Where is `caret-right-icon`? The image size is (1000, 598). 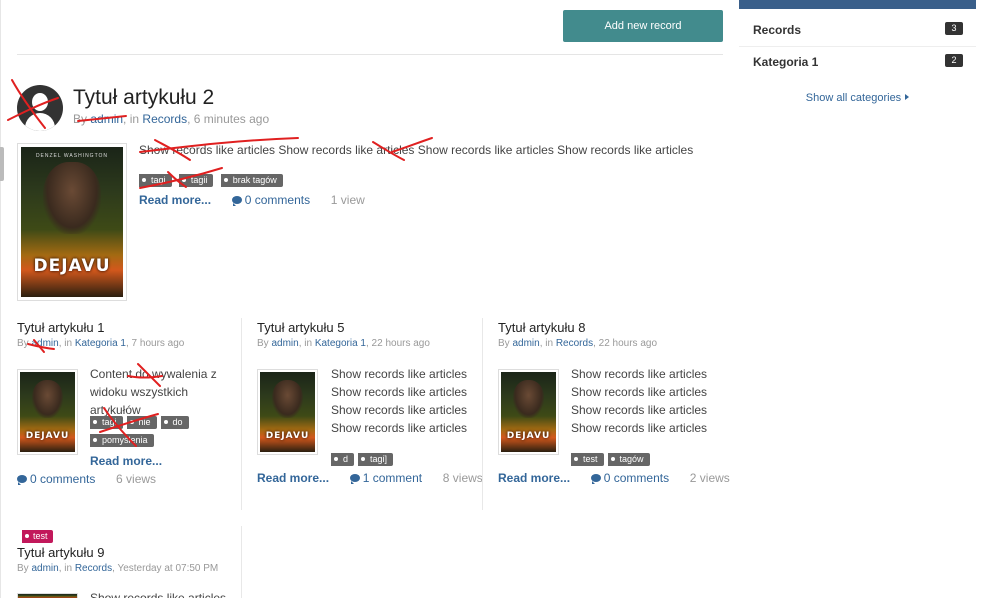 caret-right-icon is located at coordinates (907, 97).